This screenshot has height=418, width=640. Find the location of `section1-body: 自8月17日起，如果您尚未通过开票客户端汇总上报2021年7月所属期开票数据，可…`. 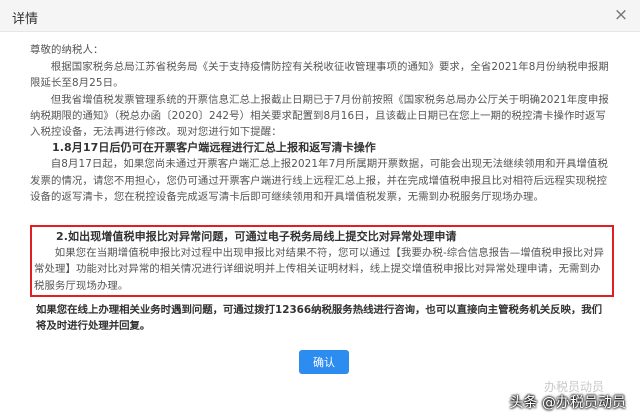

section1-body: 自8月17日起，如果您尚未通过开票客户端汇总上报2021年7月所属期开票数据，可… is located at coordinates (319, 180).